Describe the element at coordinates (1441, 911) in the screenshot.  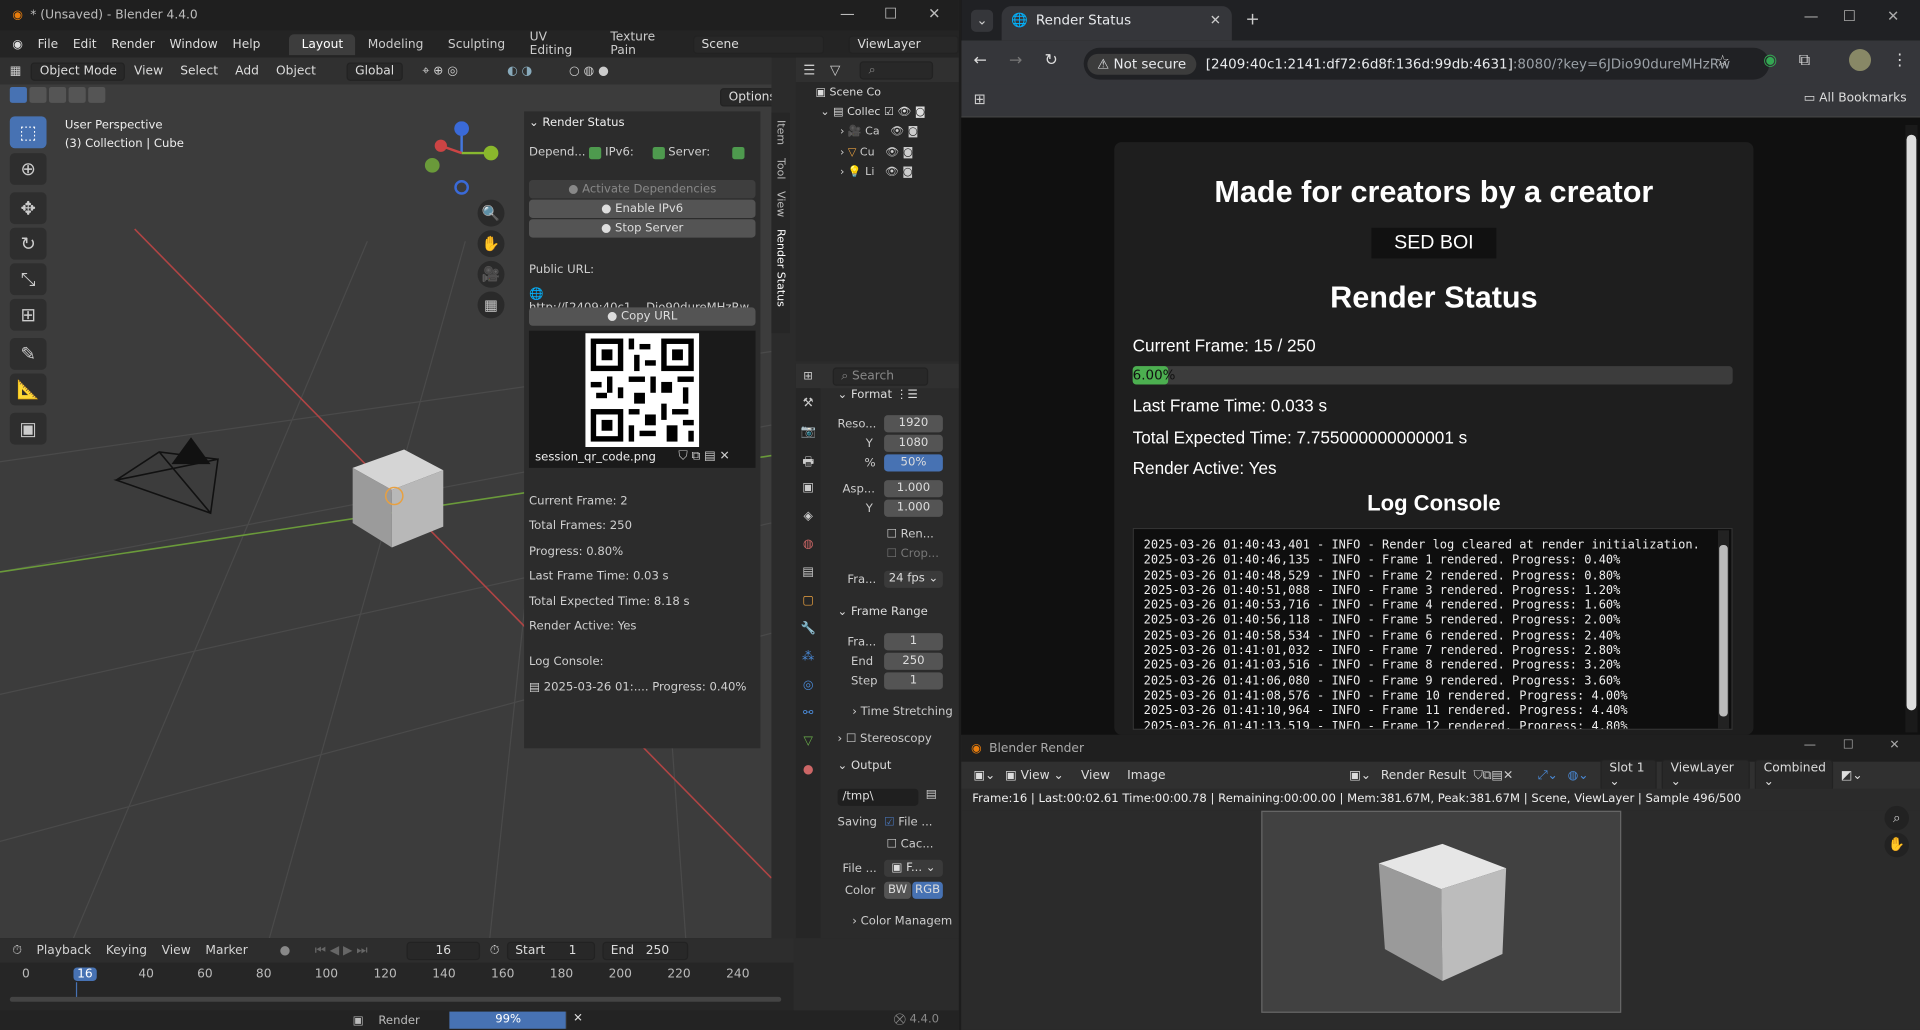
I see `render-result-image` at that location.